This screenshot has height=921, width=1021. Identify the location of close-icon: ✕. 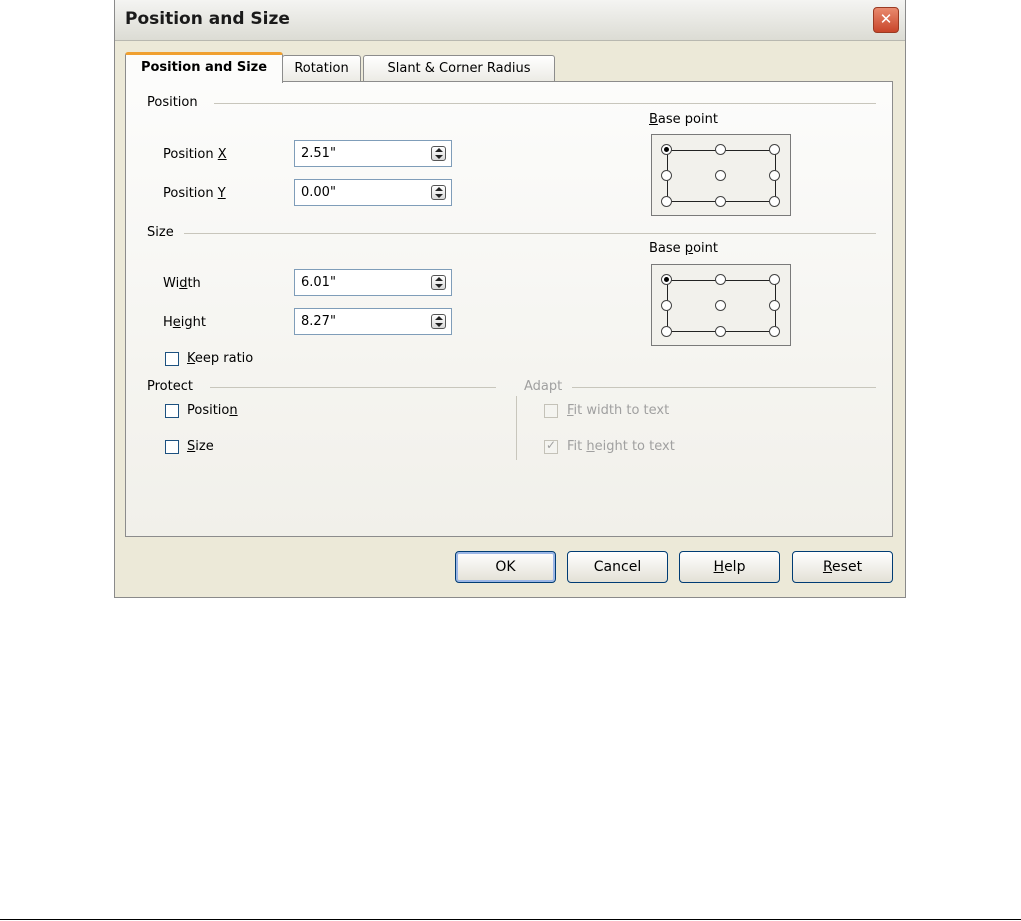
(886, 20).